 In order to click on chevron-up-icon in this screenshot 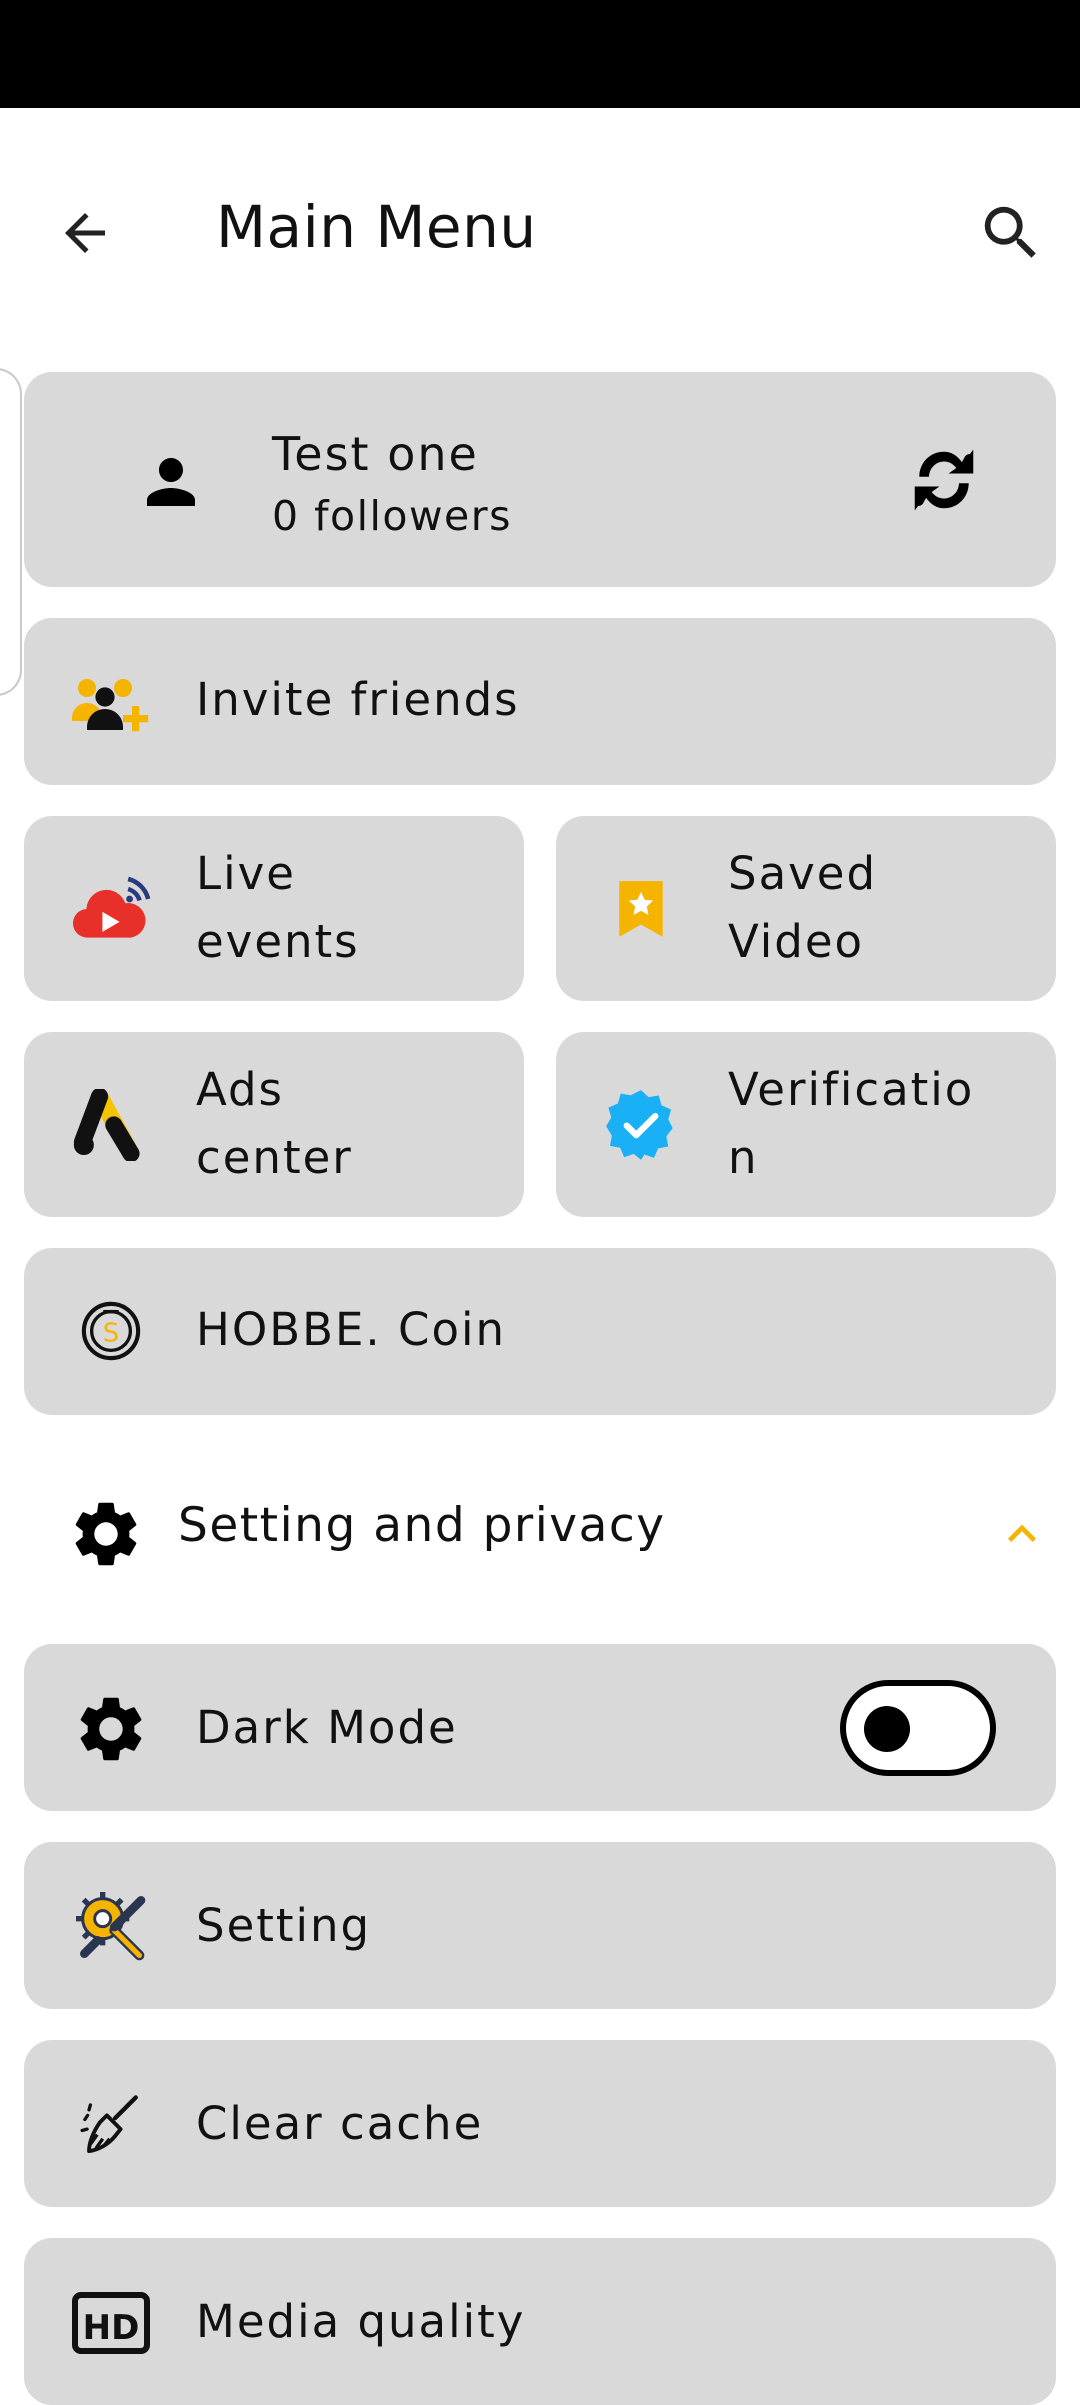, I will do `click(1022, 1534)`.